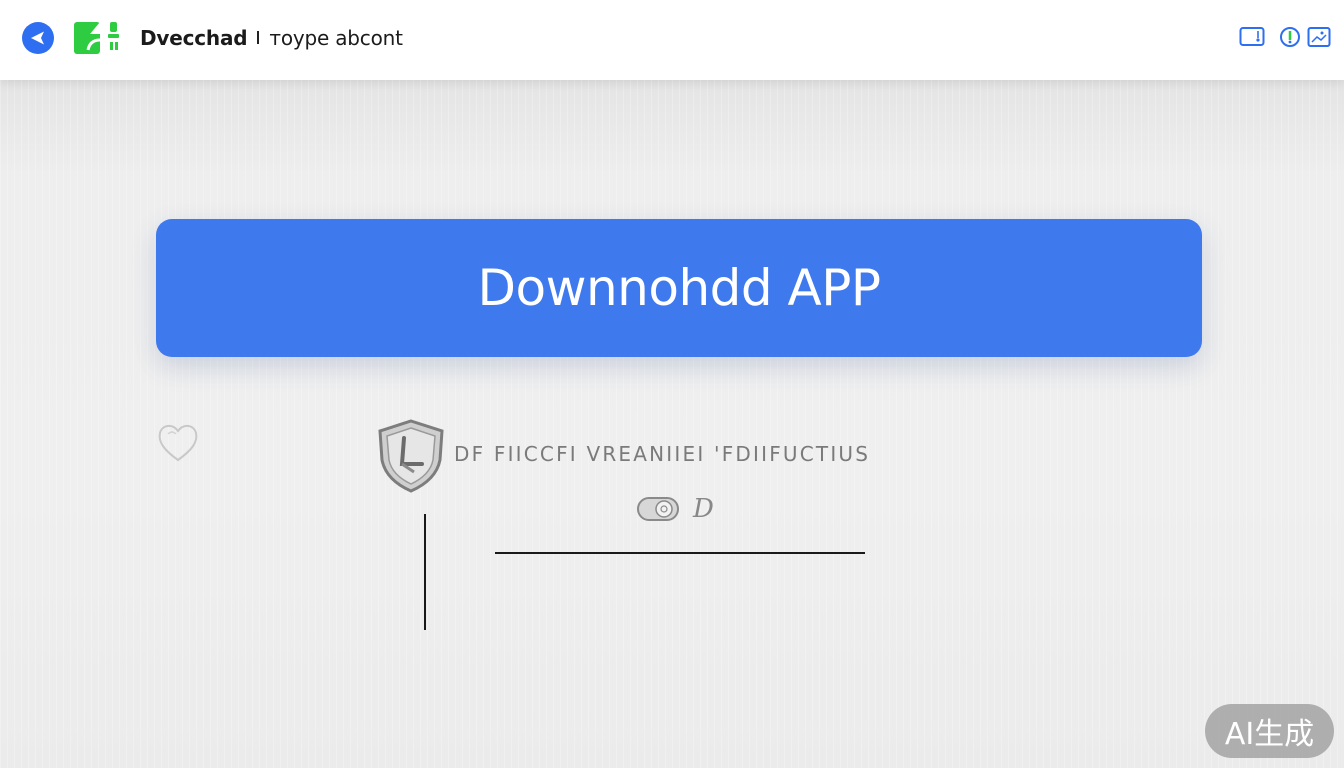  I want to click on shield-check-icon, so click(411, 456).